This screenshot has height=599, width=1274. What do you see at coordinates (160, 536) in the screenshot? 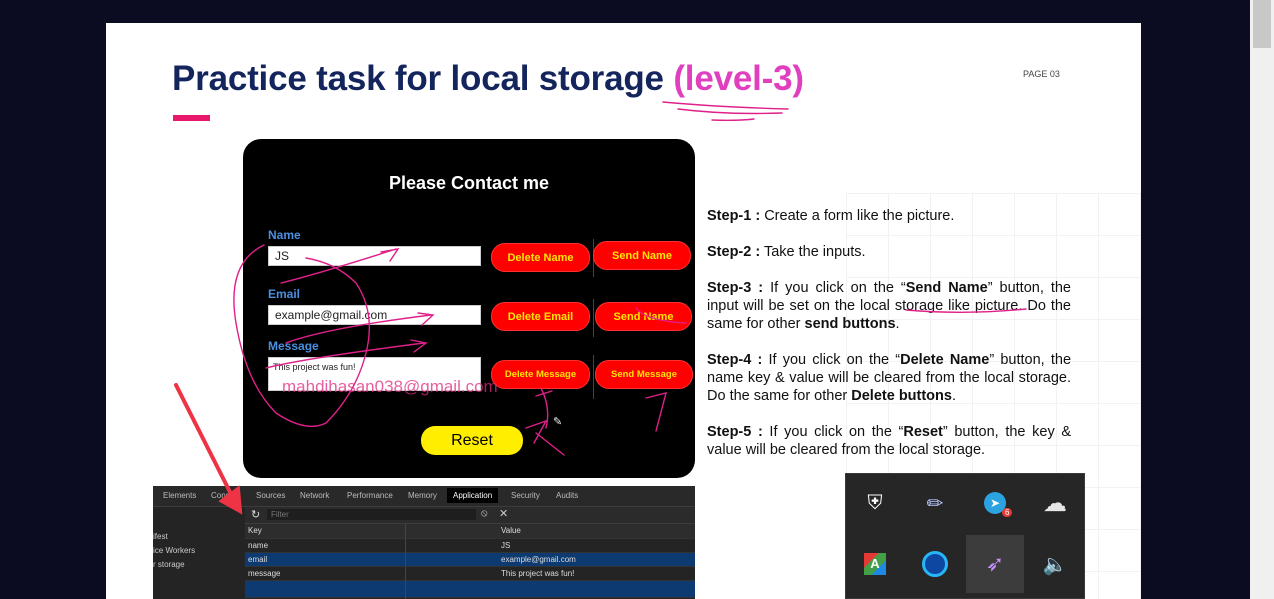
I see `sidebar-item-manifest: ifest` at bounding box center [160, 536].